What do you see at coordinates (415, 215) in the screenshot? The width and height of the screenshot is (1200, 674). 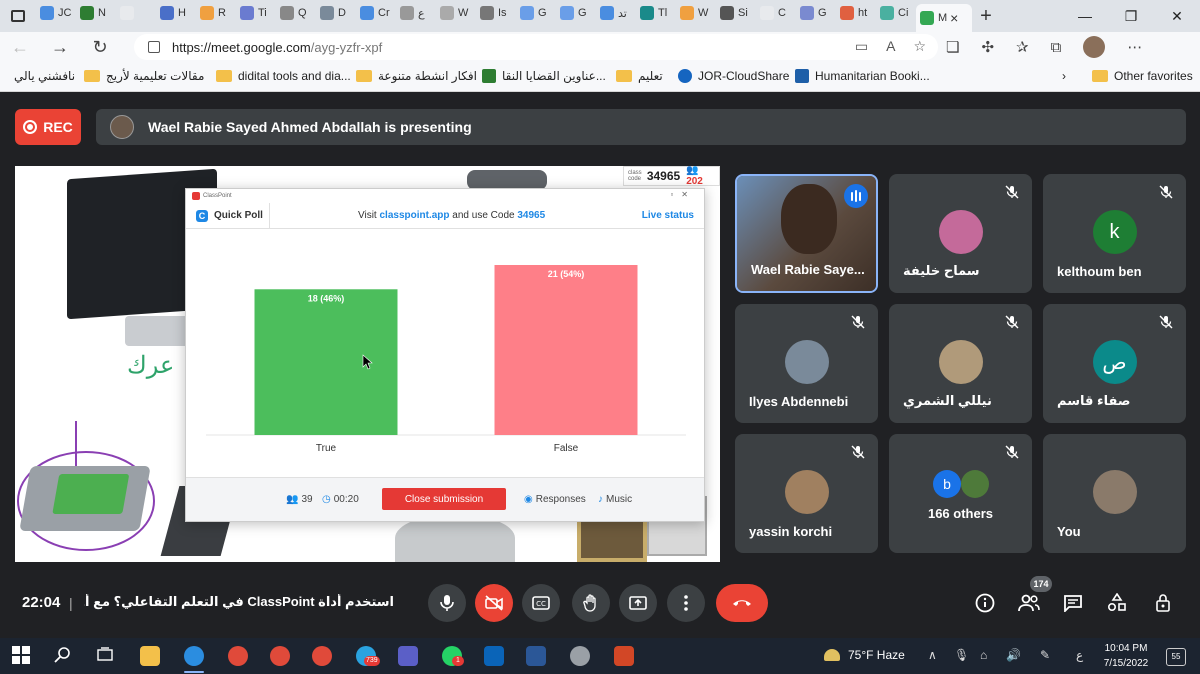 I see `classpoint-site-link: classpoint.app` at bounding box center [415, 215].